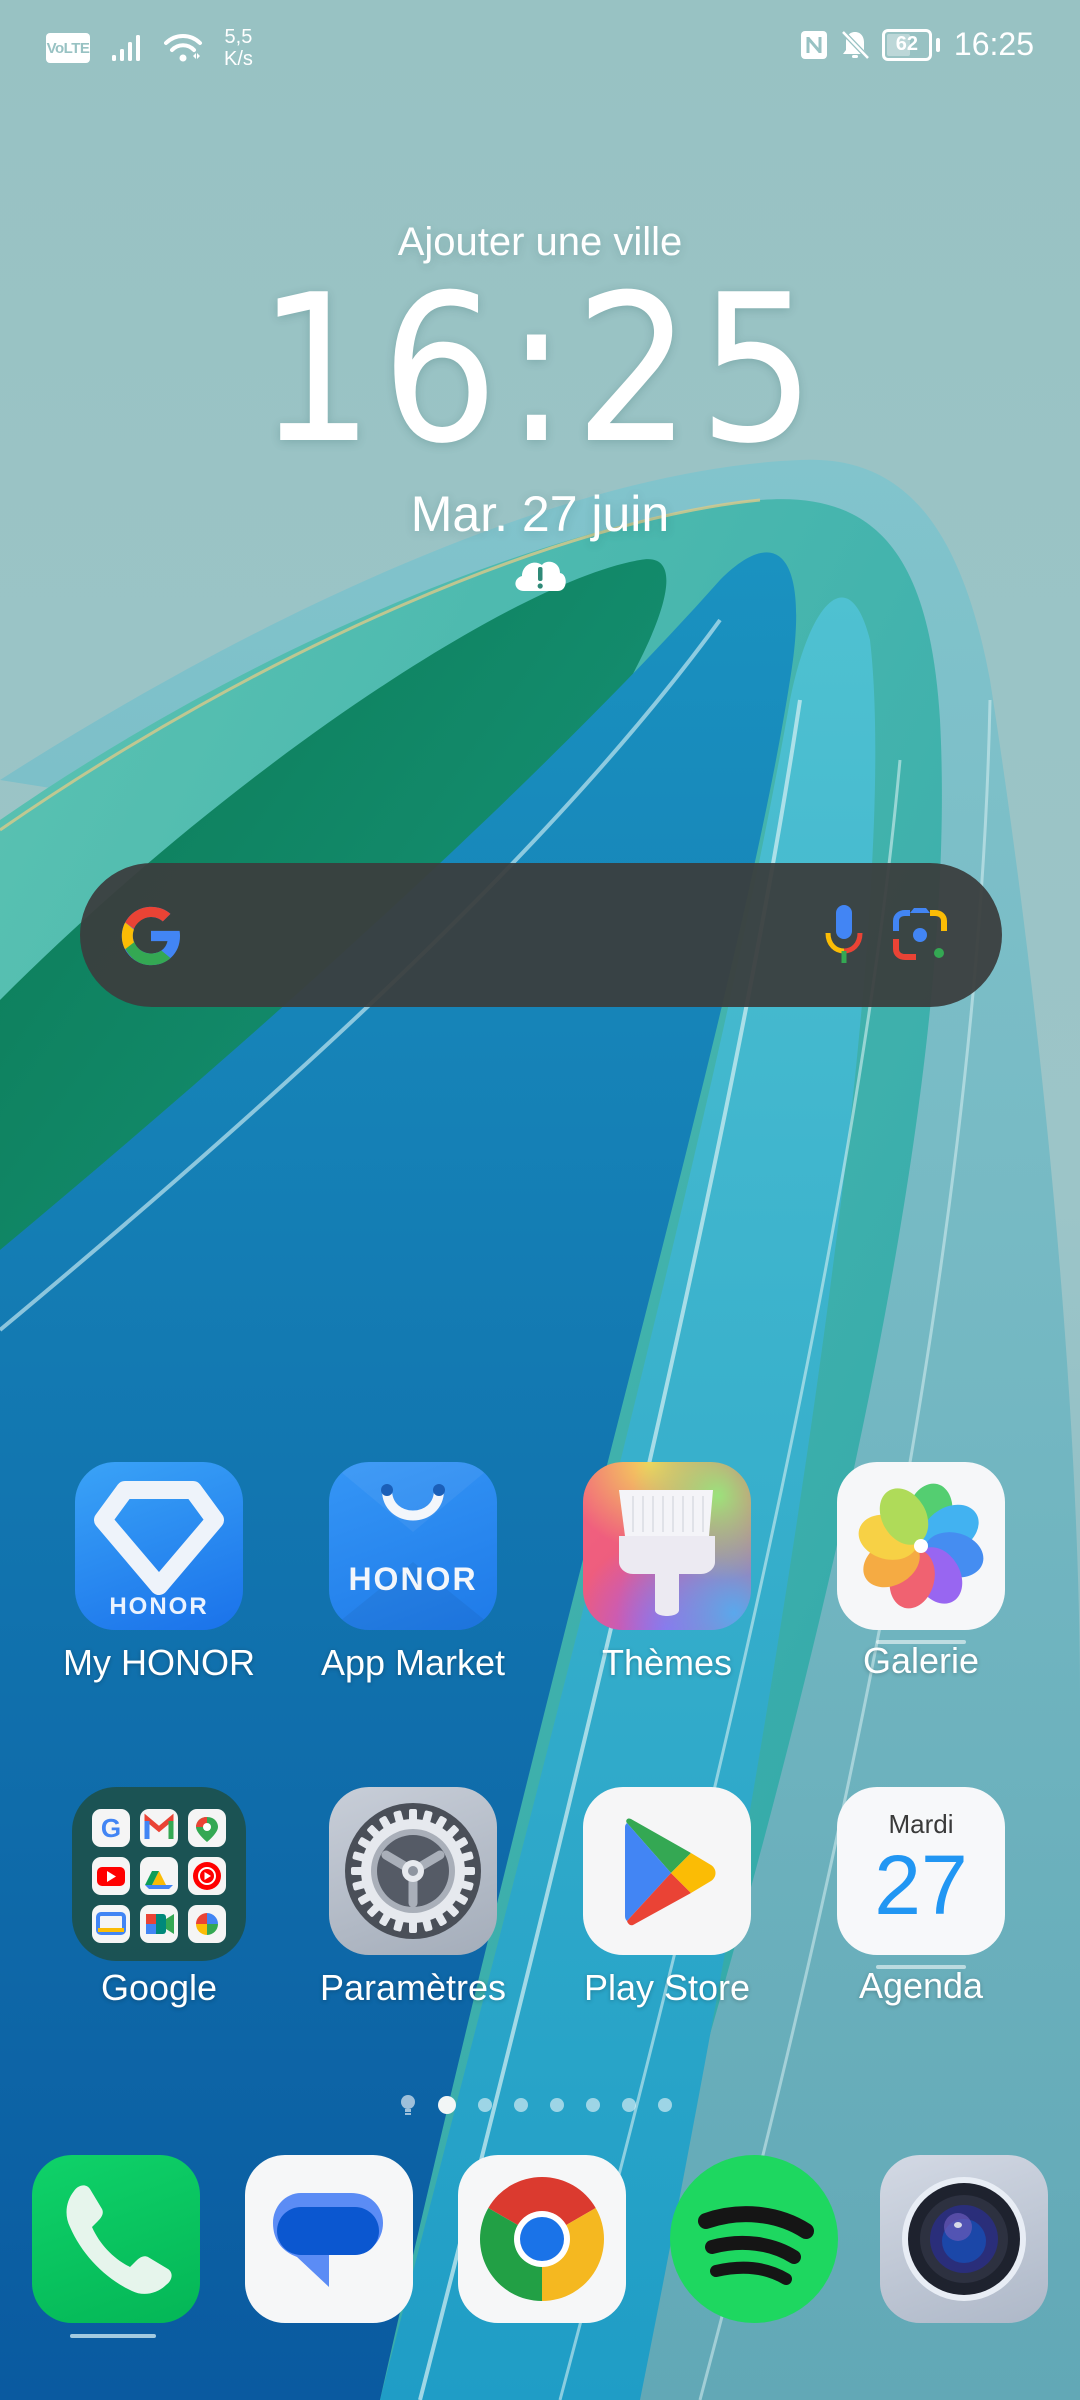 The image size is (1080, 2400). I want to click on settings-gear-icon, so click(413, 1871).